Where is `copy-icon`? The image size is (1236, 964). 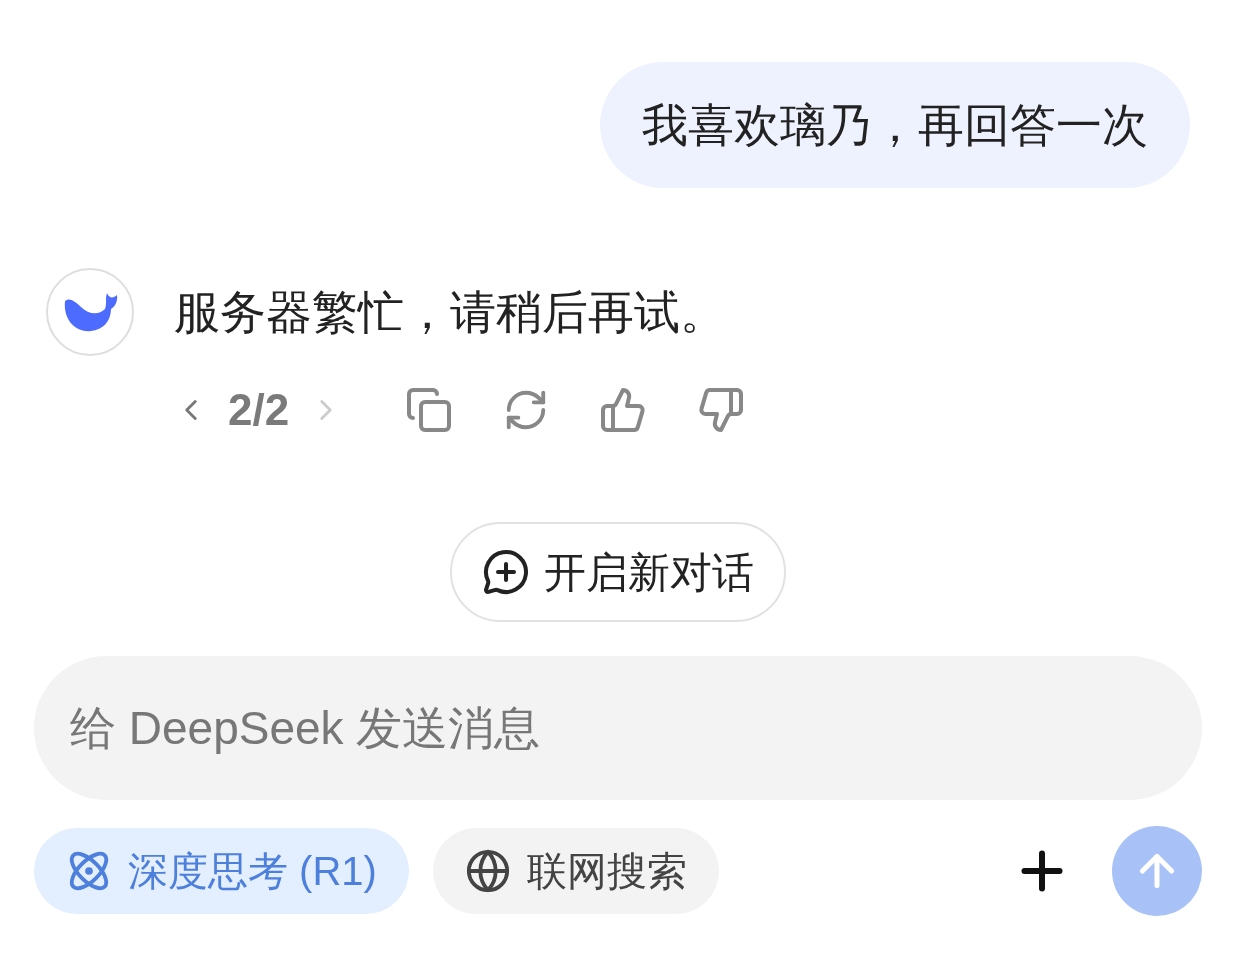
copy-icon is located at coordinates (429, 410).